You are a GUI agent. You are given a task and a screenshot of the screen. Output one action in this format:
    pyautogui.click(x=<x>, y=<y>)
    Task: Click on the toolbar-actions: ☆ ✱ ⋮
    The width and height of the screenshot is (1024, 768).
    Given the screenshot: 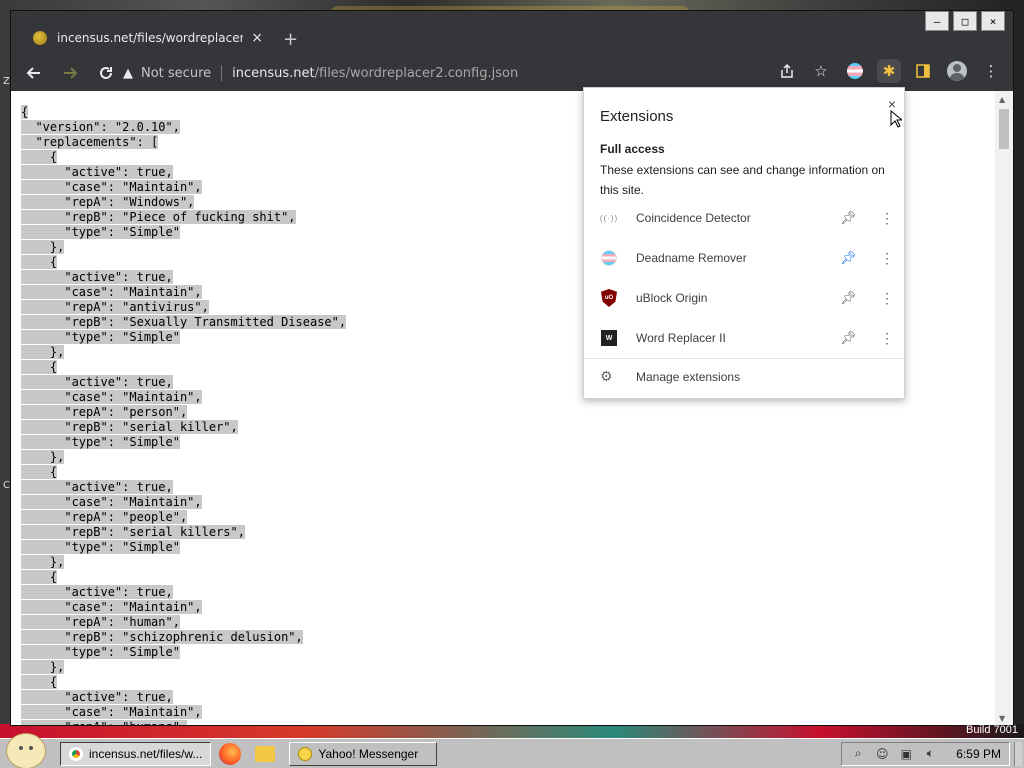 What is the action you would take?
    pyautogui.click(x=889, y=71)
    